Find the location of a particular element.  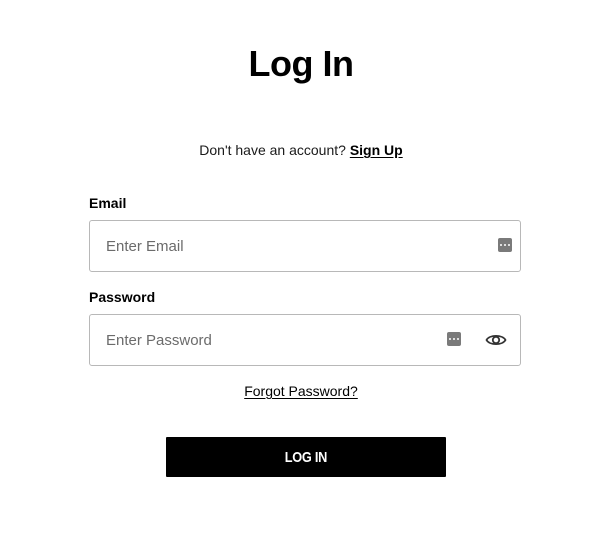

log-in-button: LOG IN is located at coordinates (306, 457).